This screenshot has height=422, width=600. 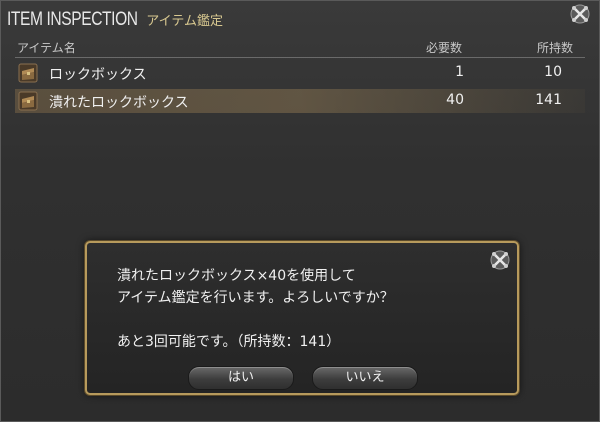 I want to click on header-divider, so click(x=300, y=57).